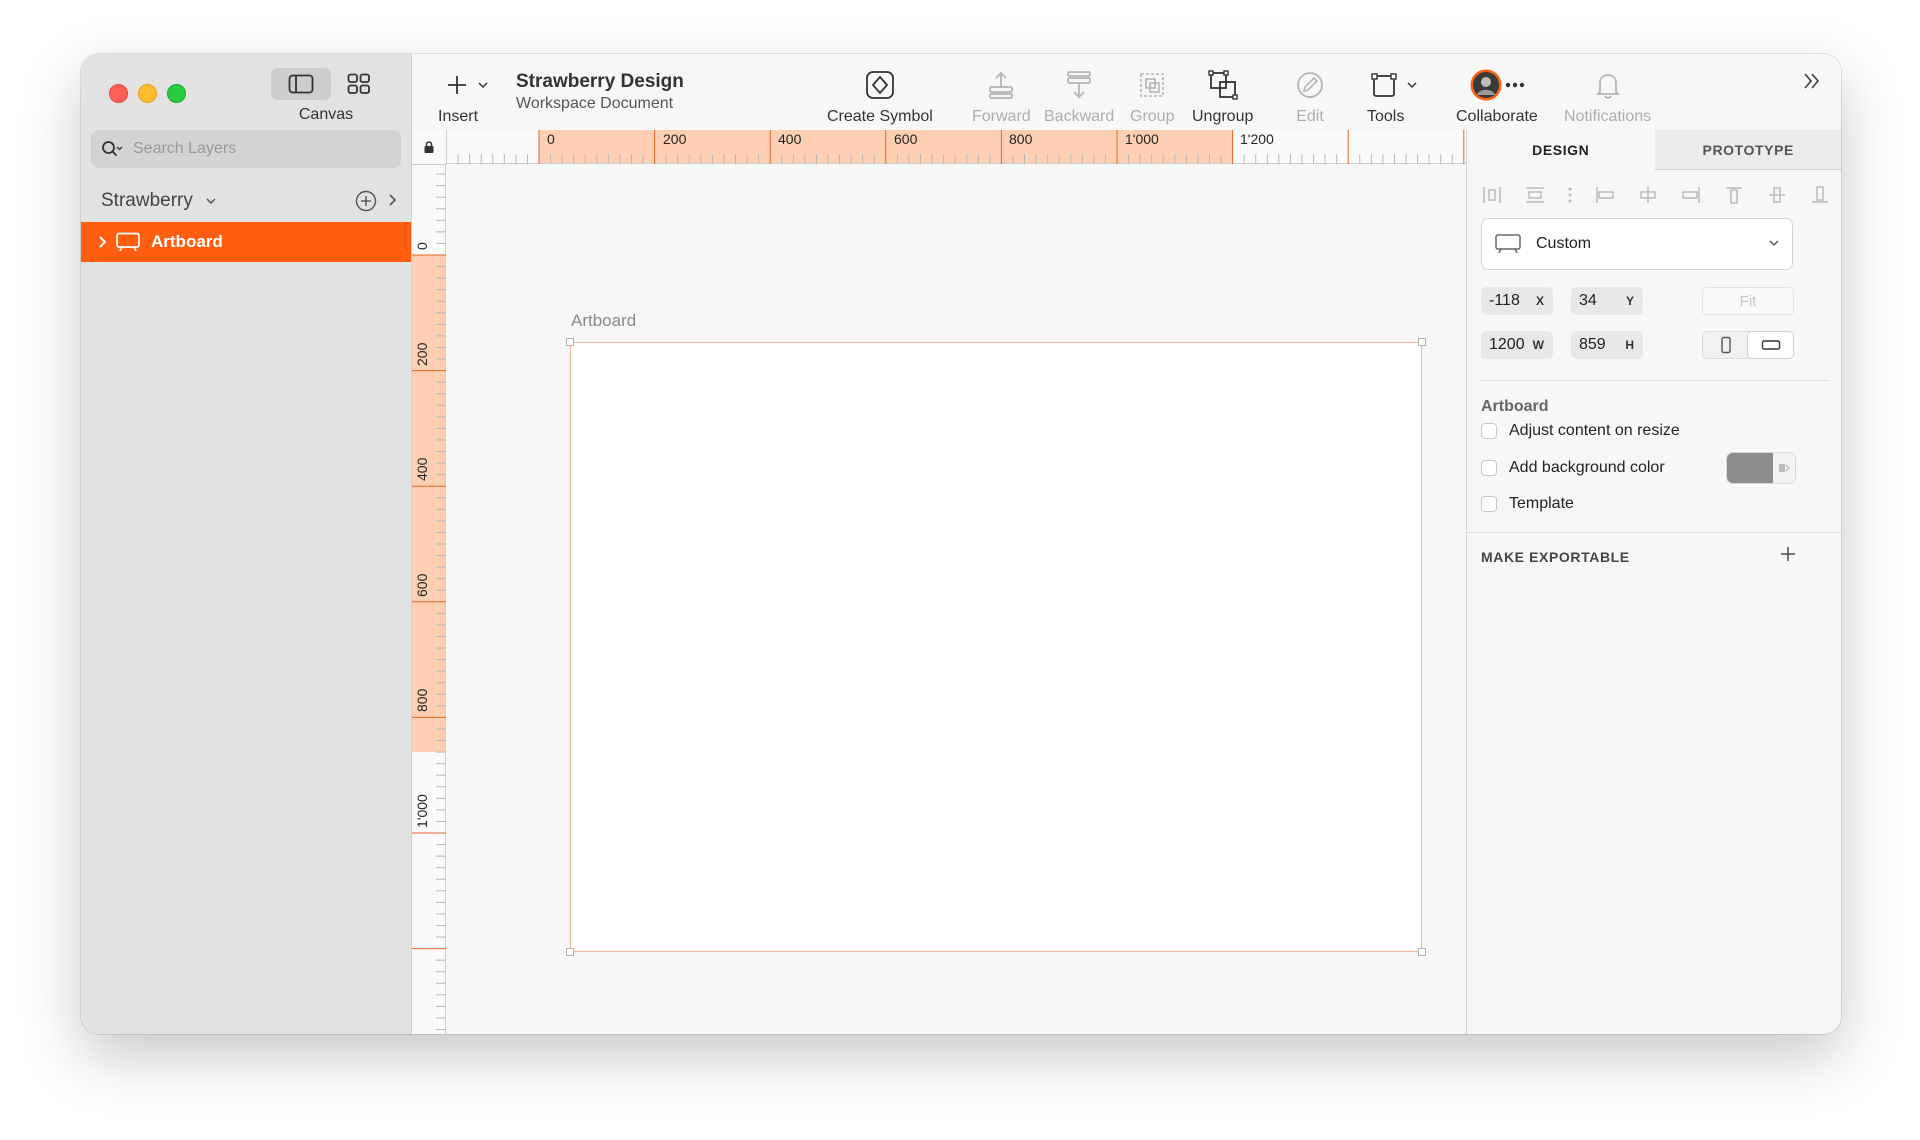  I want to click on document-title: Strawberry Design, so click(600, 82).